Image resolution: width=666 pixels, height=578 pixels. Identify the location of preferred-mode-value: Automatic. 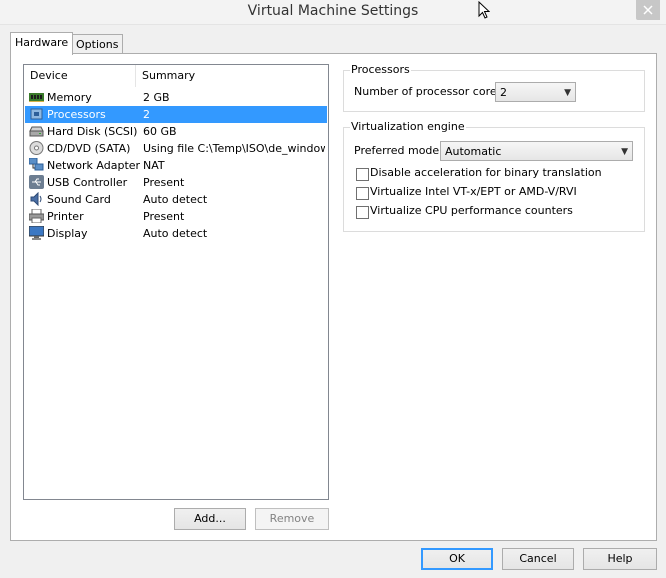
(473, 151).